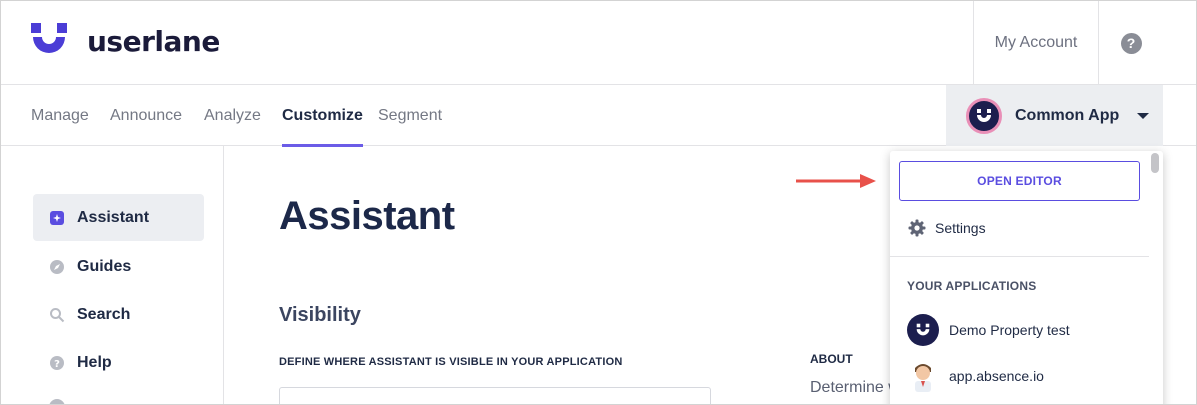 The image size is (1197, 405). Describe the element at coordinates (57, 218) in the screenshot. I see `assistant-icon` at that location.